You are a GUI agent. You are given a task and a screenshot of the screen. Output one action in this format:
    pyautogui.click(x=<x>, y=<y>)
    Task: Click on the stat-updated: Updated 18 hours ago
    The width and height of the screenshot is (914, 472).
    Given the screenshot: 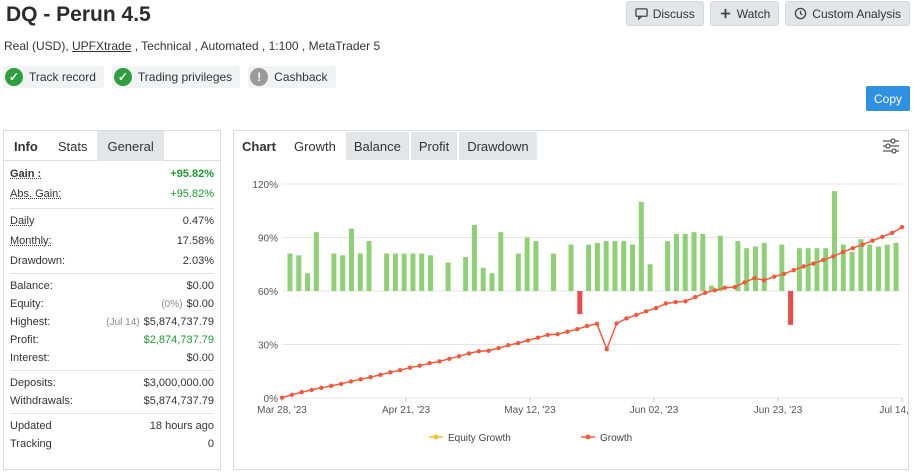 What is the action you would take?
    pyautogui.click(x=112, y=426)
    